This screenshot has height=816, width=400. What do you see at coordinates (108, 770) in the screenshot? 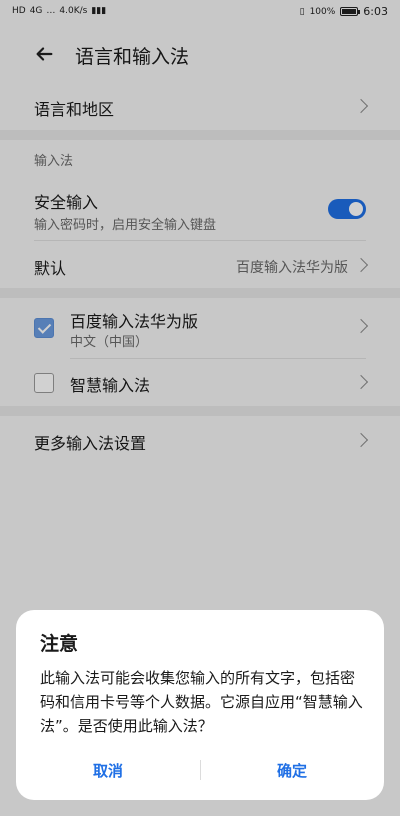
I see `cancel-button: 取消` at bounding box center [108, 770].